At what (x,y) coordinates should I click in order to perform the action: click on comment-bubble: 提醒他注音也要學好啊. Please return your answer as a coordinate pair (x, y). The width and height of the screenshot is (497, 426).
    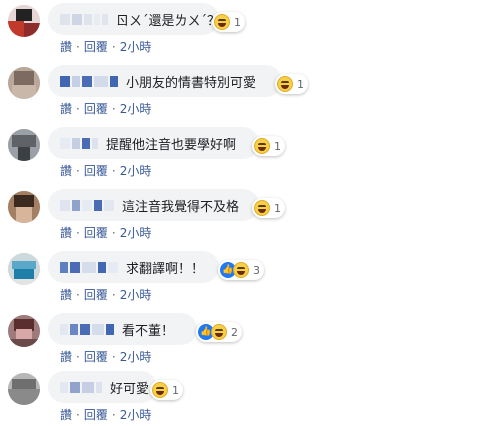
    Looking at the image, I should click on (153, 143).